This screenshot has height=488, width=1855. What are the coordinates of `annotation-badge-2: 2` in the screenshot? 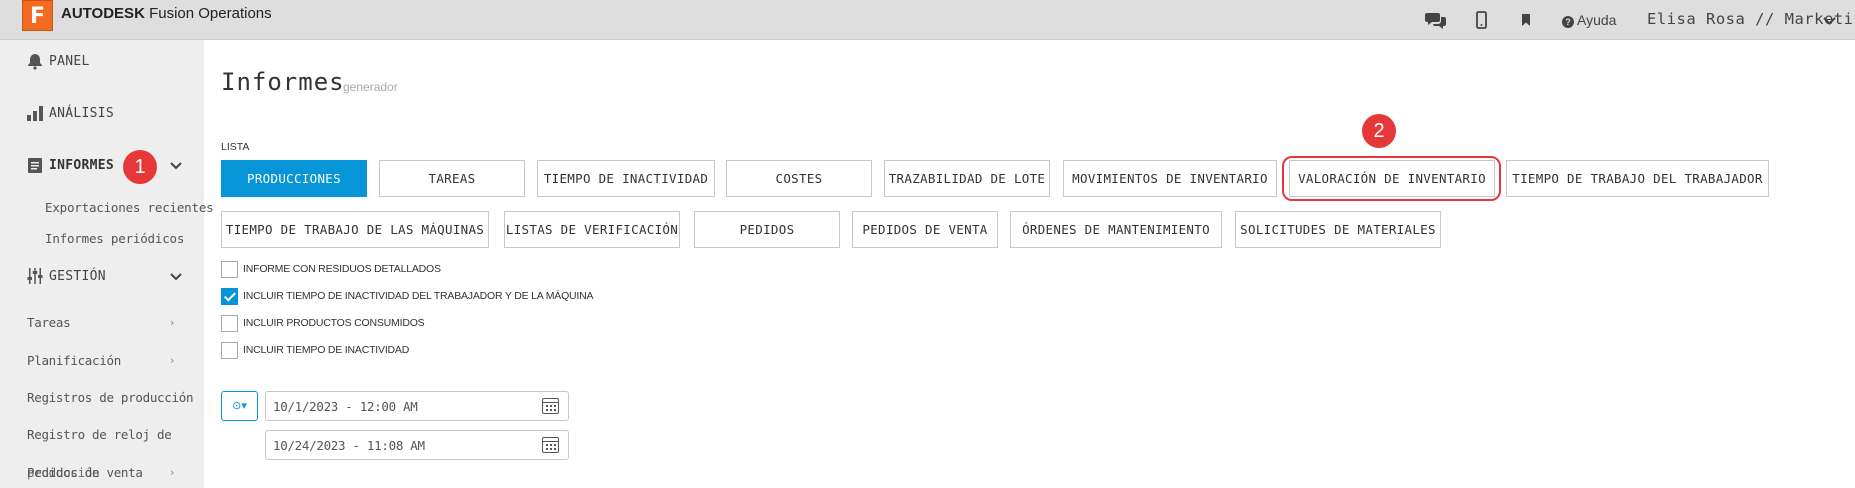 It's located at (1379, 131).